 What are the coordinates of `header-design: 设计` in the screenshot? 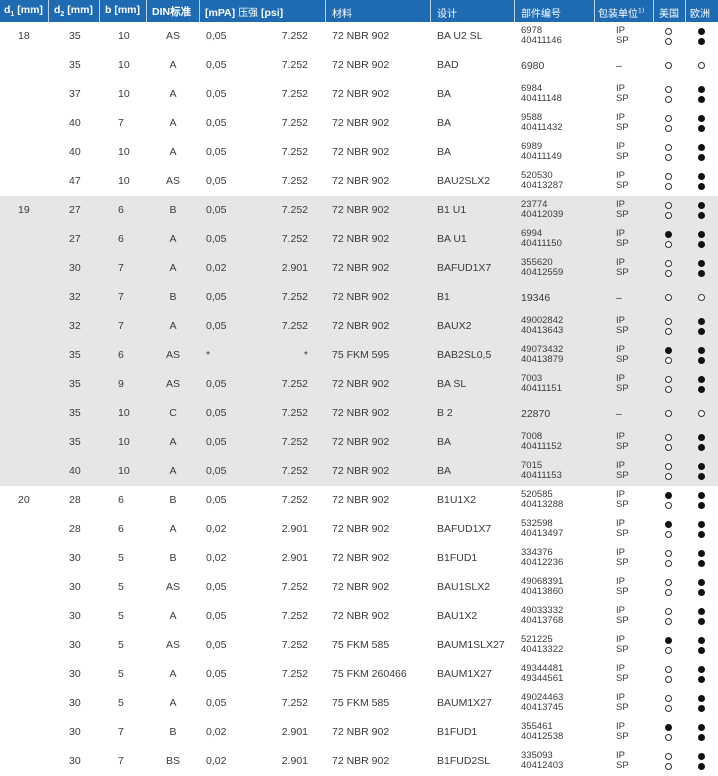 It's located at (447, 14).